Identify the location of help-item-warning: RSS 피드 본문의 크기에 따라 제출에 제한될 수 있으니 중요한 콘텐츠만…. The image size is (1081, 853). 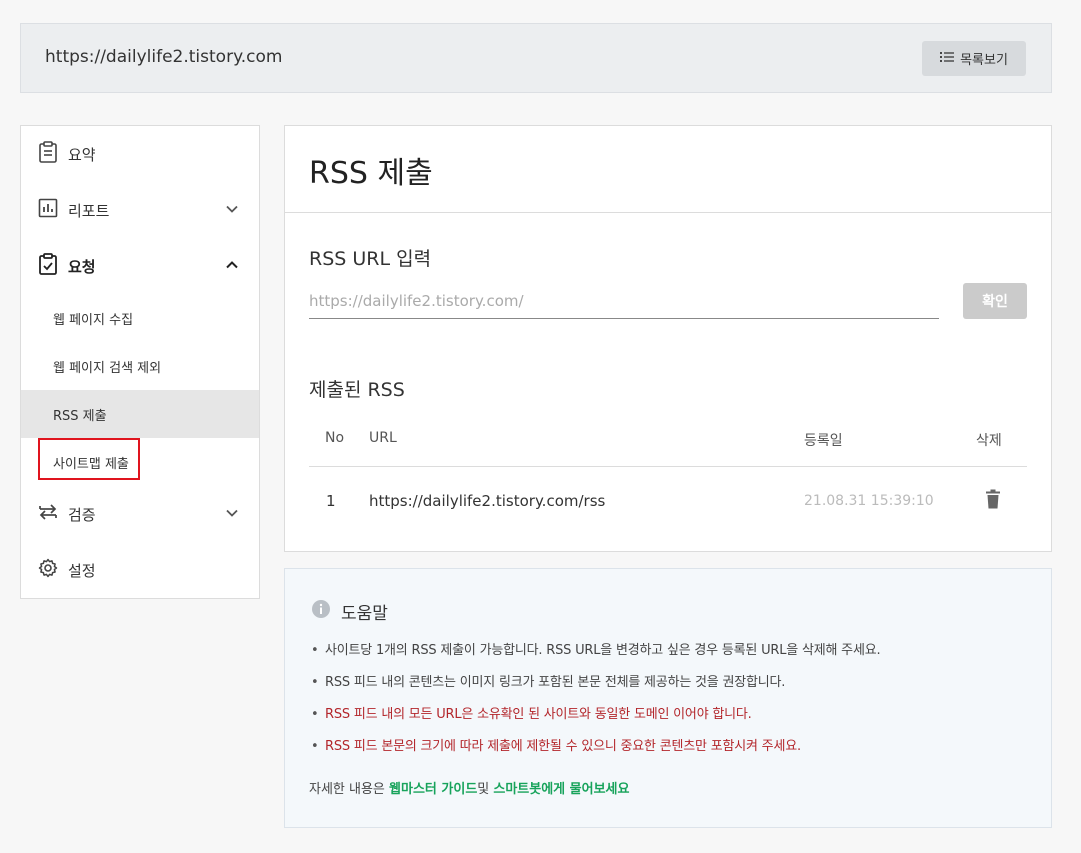
(594, 753).